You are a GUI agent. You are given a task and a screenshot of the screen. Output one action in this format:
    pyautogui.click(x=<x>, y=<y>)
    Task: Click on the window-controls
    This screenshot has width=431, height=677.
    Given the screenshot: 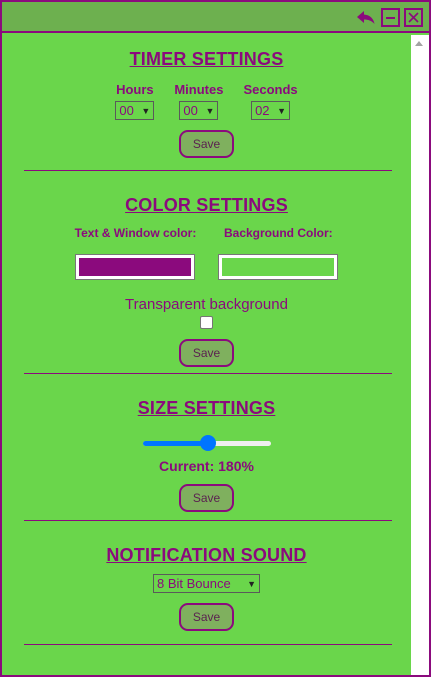 What is the action you would take?
    pyautogui.click(x=389, y=17)
    